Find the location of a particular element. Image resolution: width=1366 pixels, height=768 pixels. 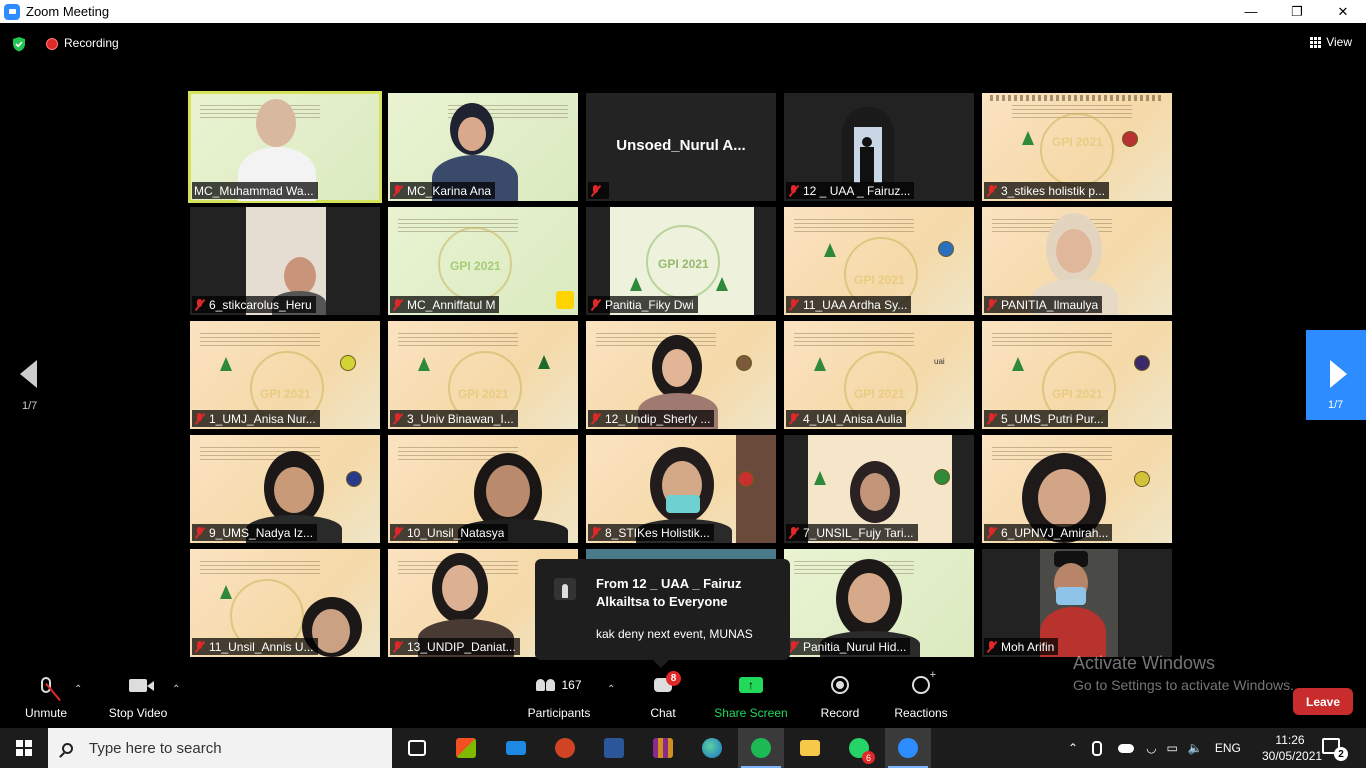

battery-icon: ▭ is located at coordinates (1172, 748).